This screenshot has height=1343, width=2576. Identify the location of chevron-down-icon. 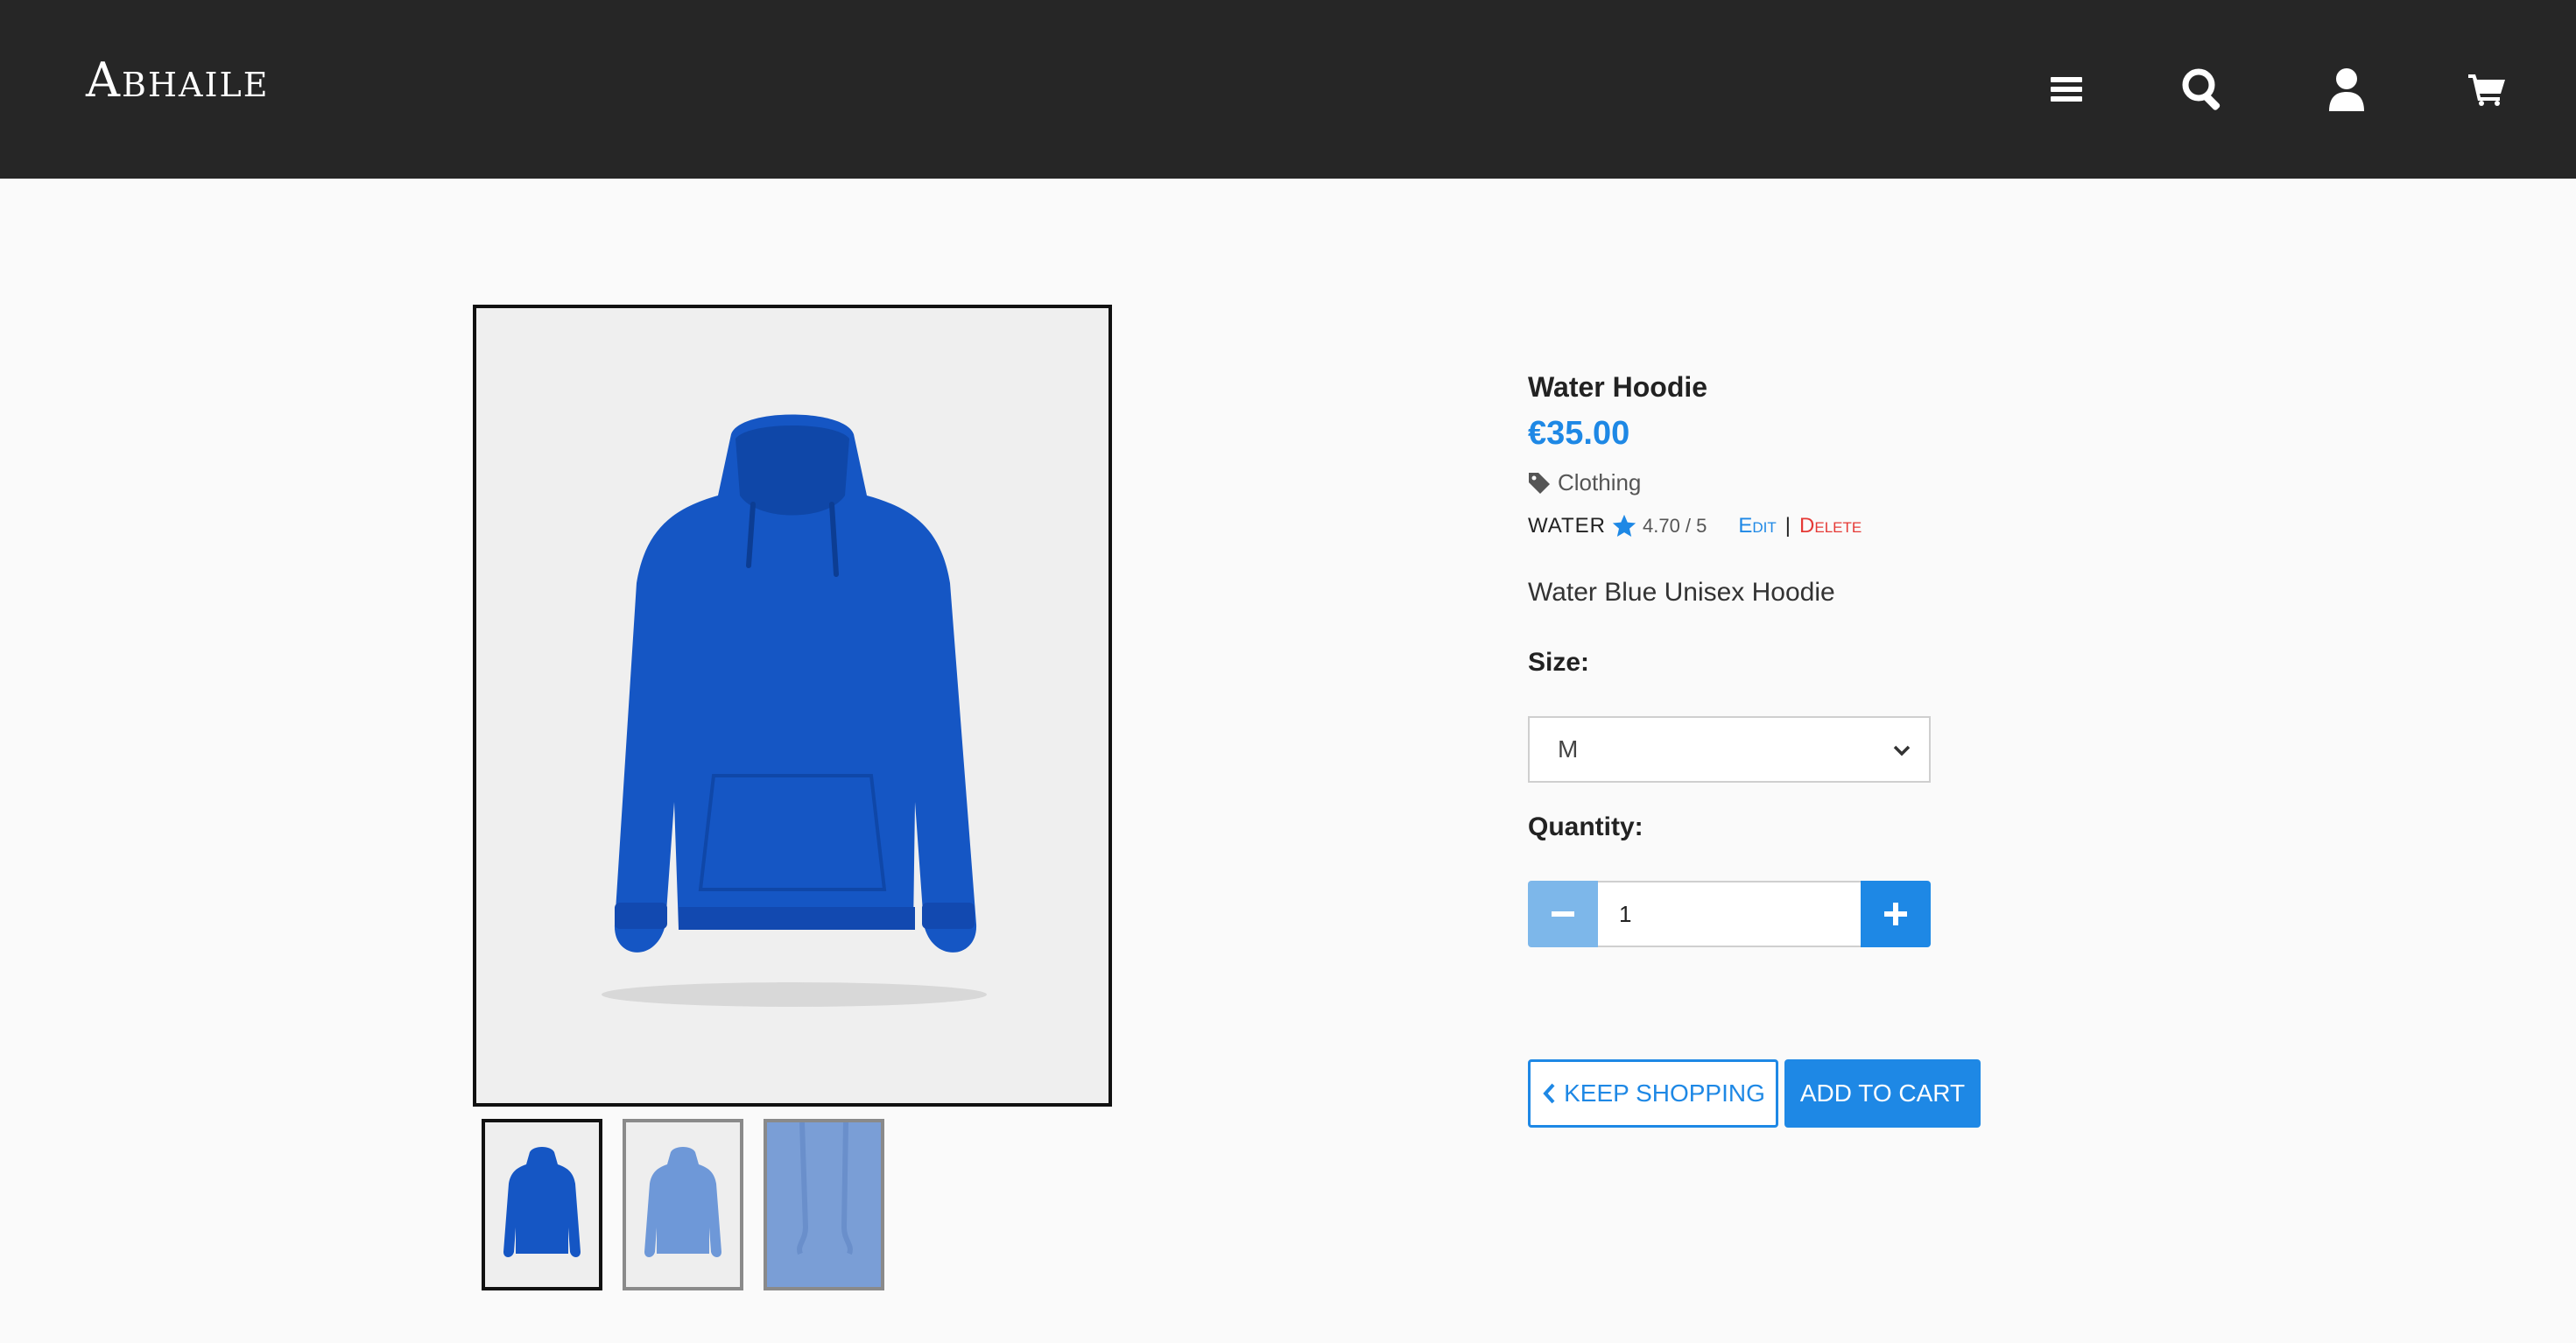
(1902, 750).